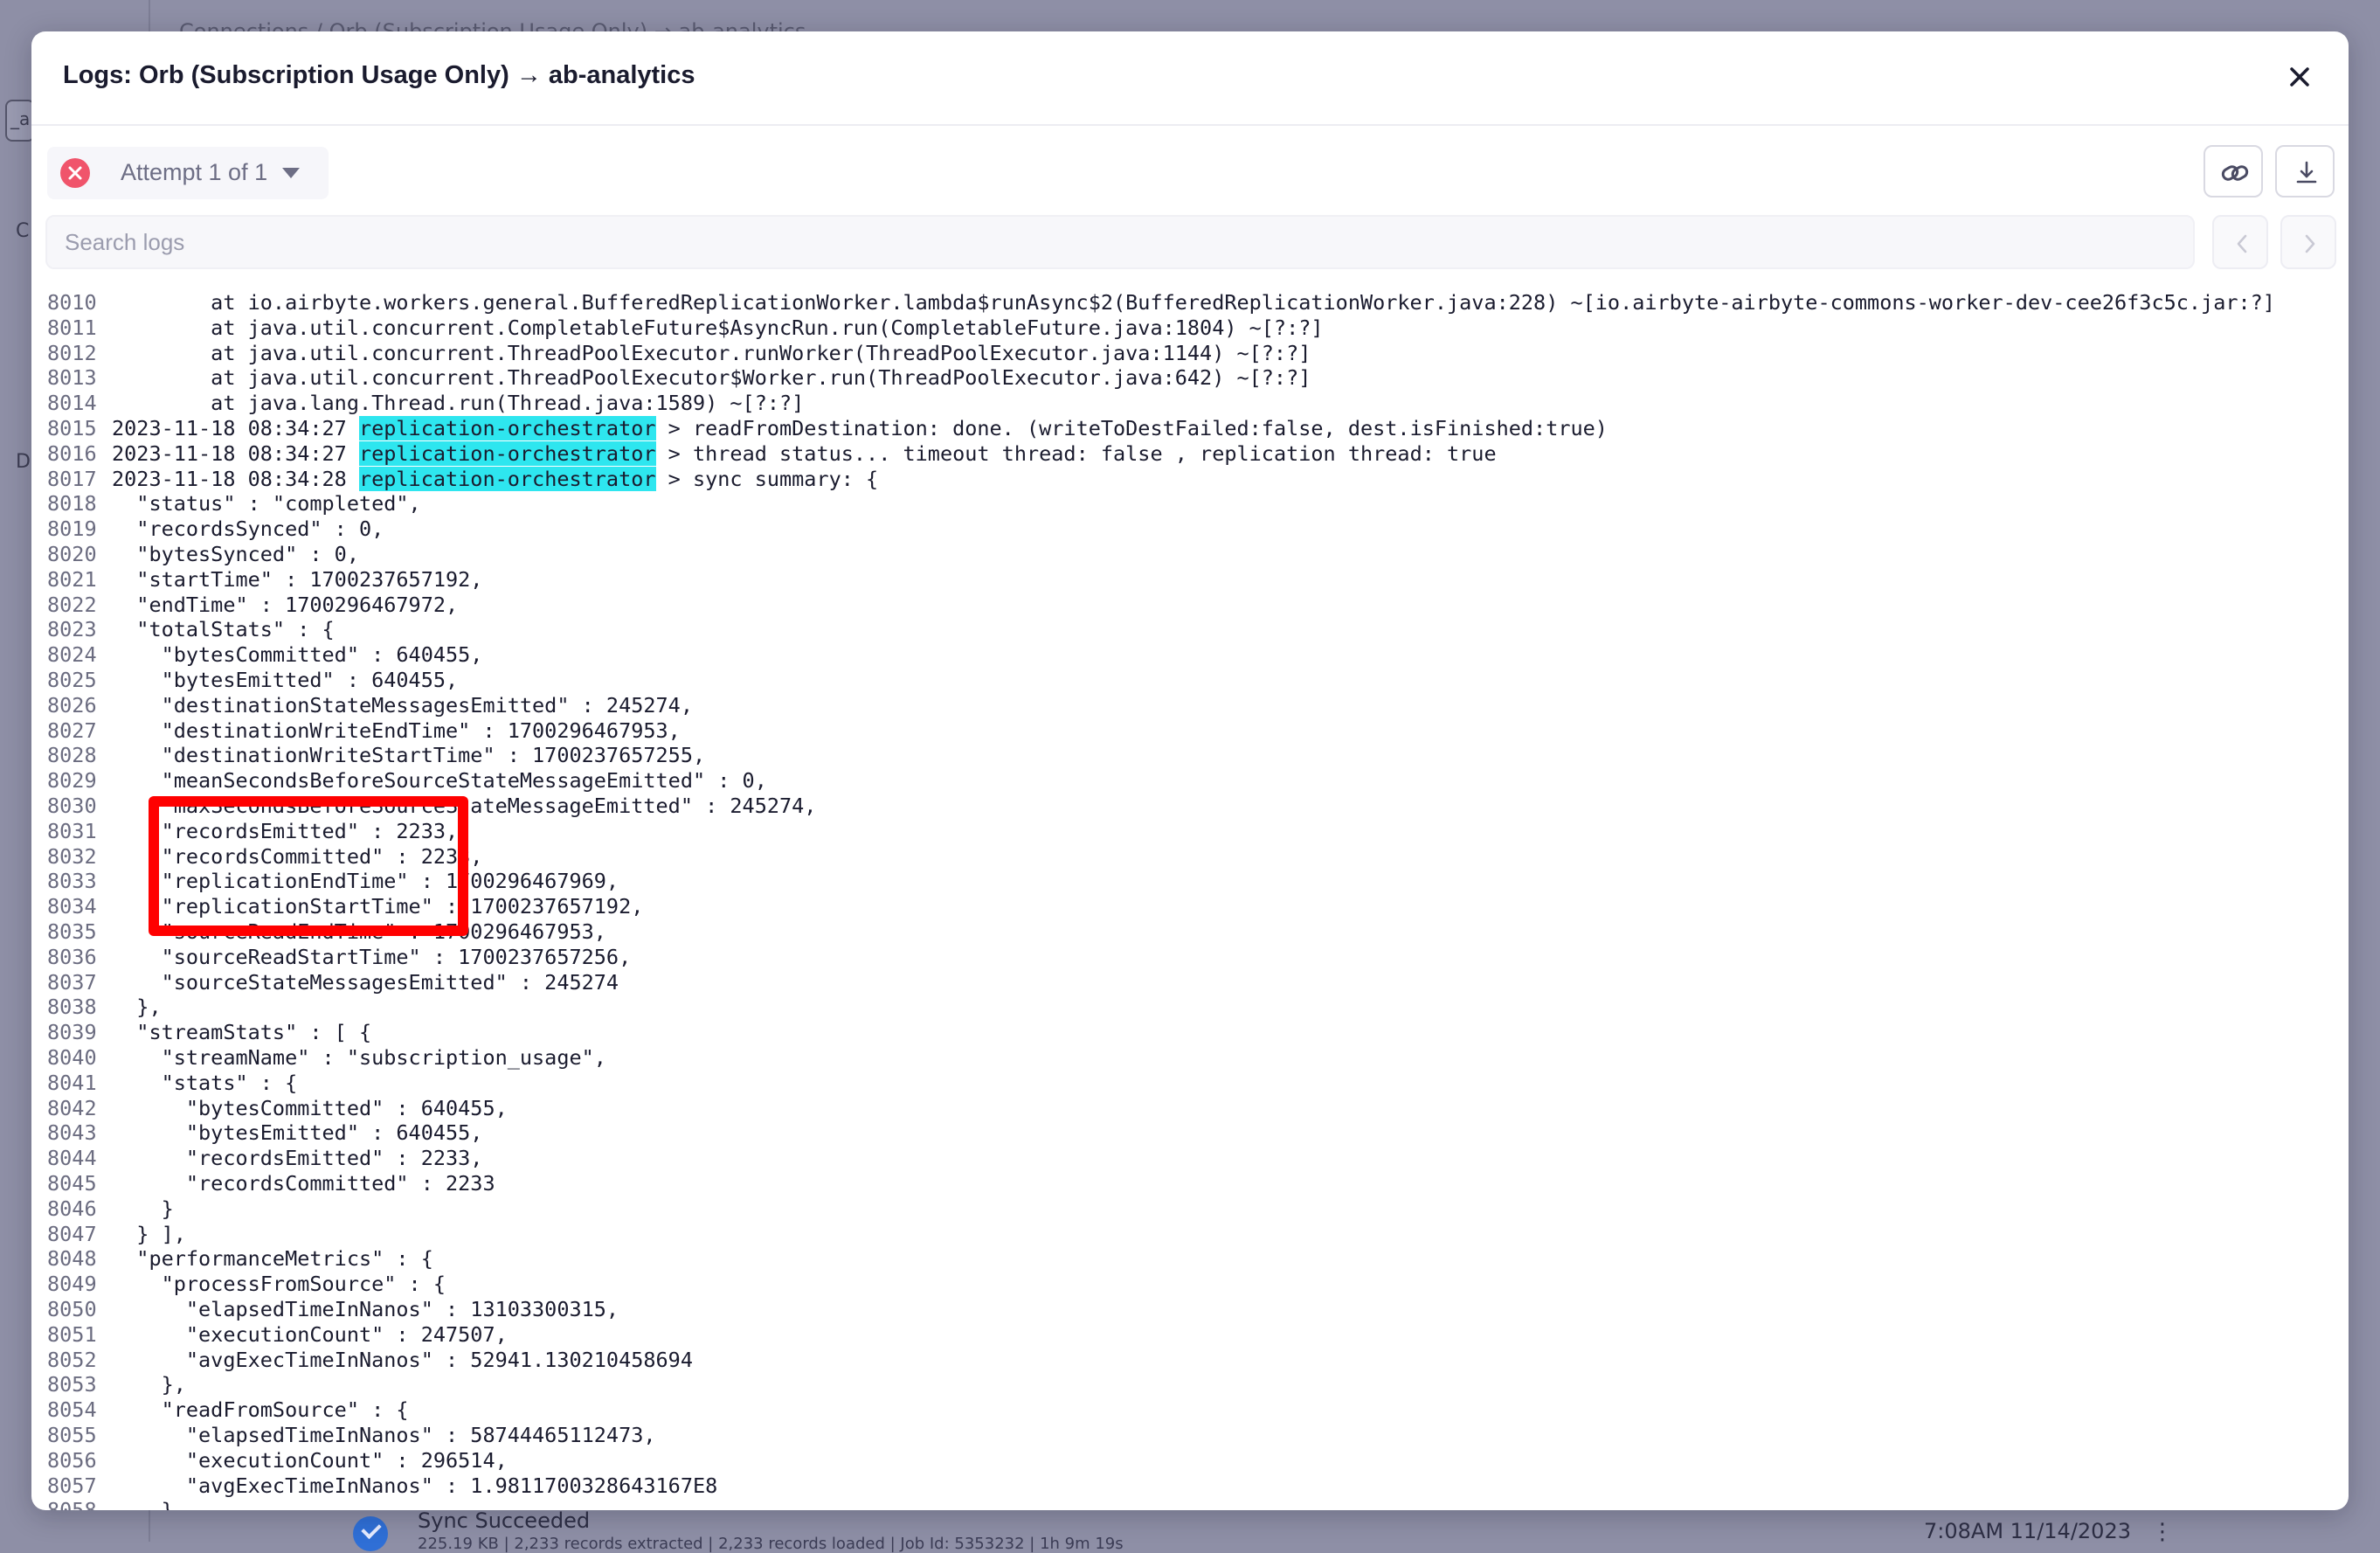 Image resolution: width=2380 pixels, height=1553 pixels. I want to click on log-line-number: 8013, so click(72, 378).